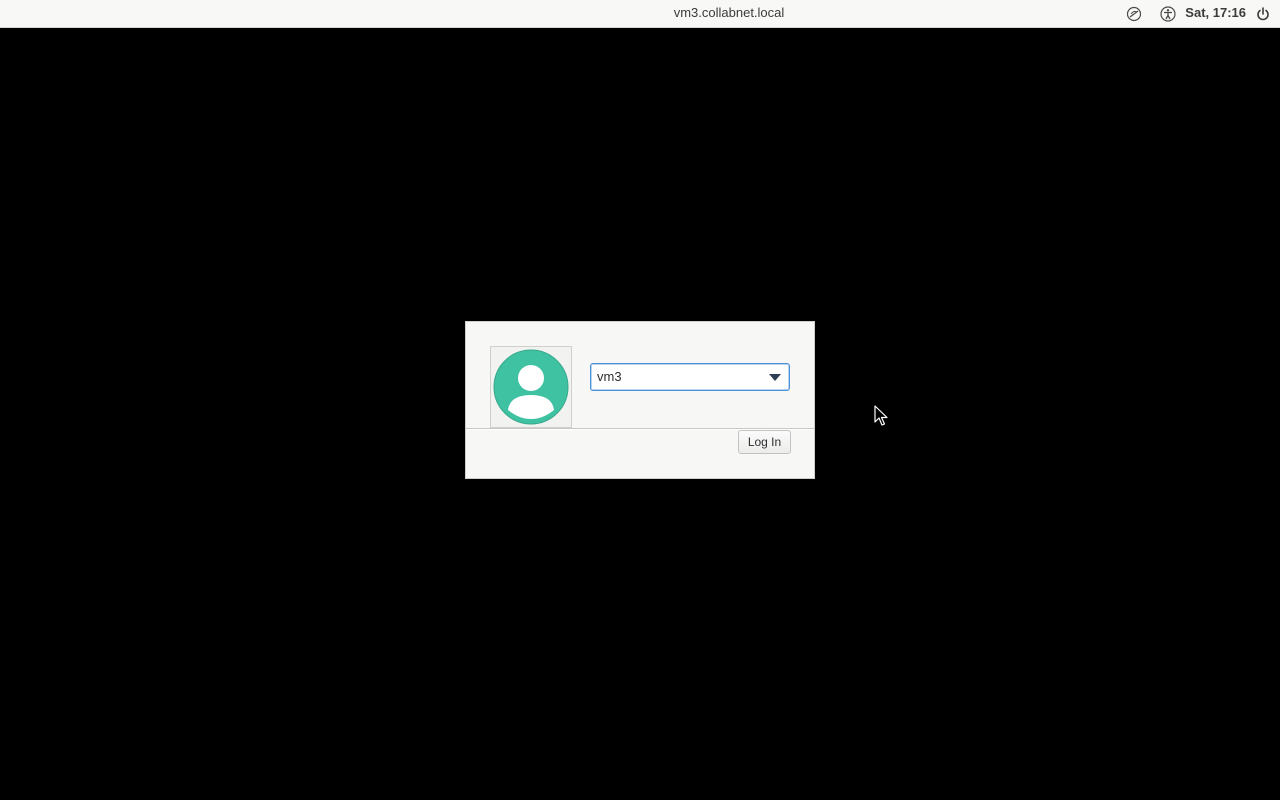  Describe the element at coordinates (640, 400) in the screenshot. I see `login-dialog: vm3 Log In` at that location.